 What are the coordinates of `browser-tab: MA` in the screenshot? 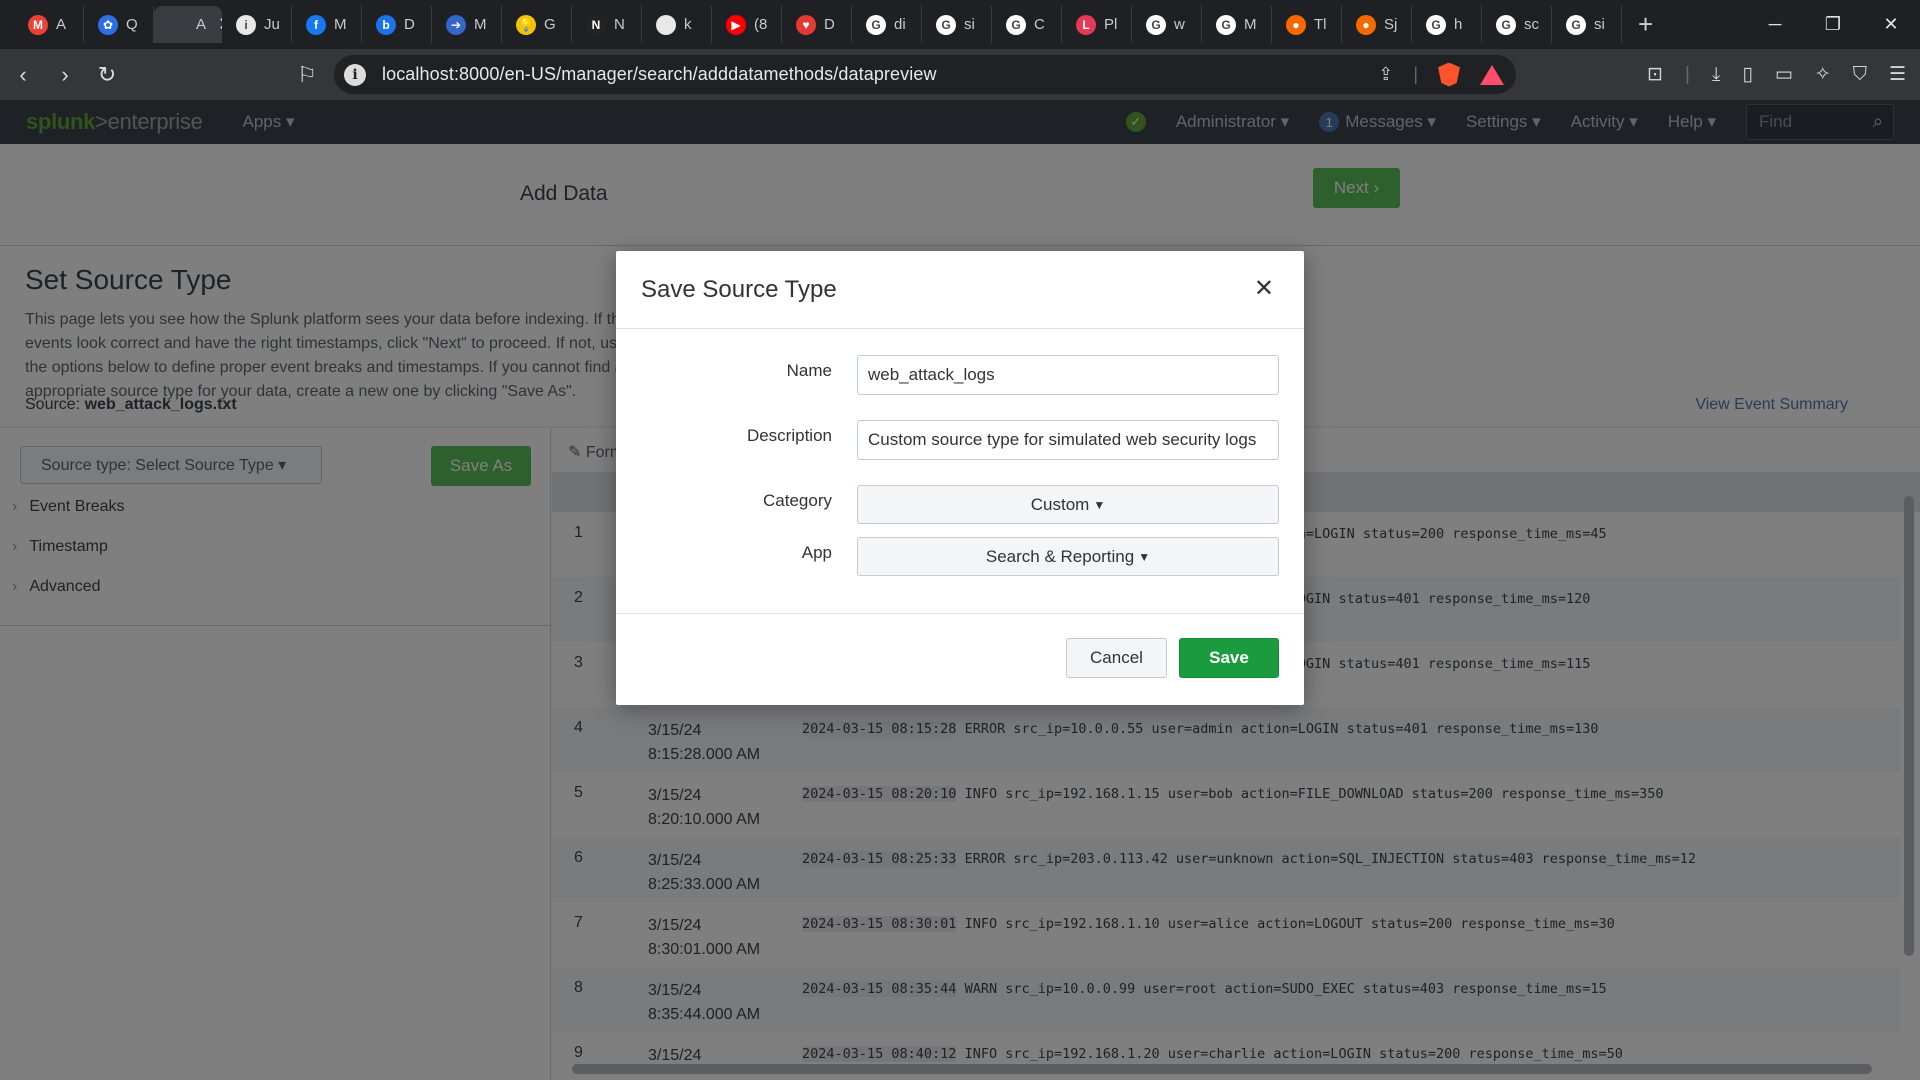 It's located at (49, 24).